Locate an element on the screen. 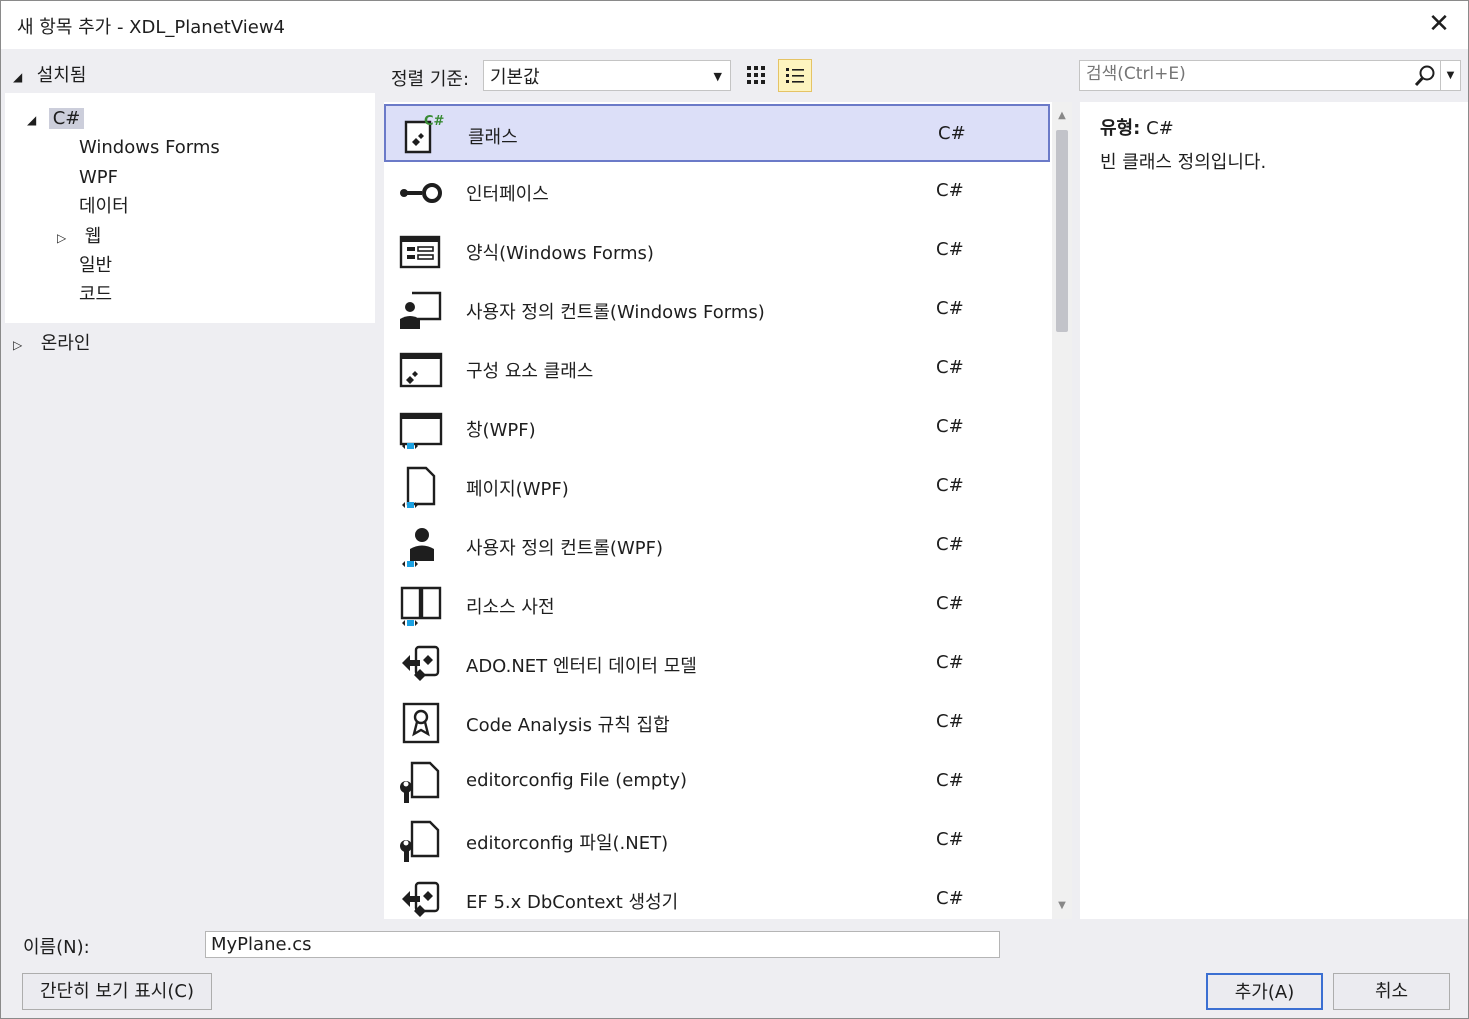  item-name: 창(WPF) is located at coordinates (501, 430).